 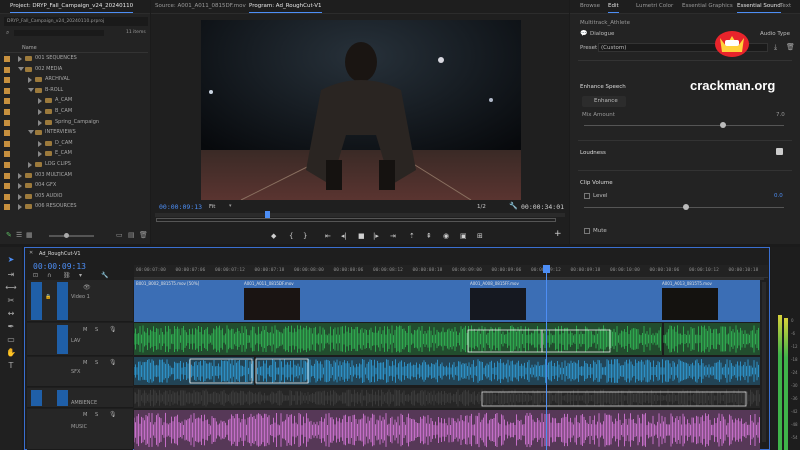 I want to click on track-header-video-1: 🔒 👁 Video 1, so click(x=80, y=301).